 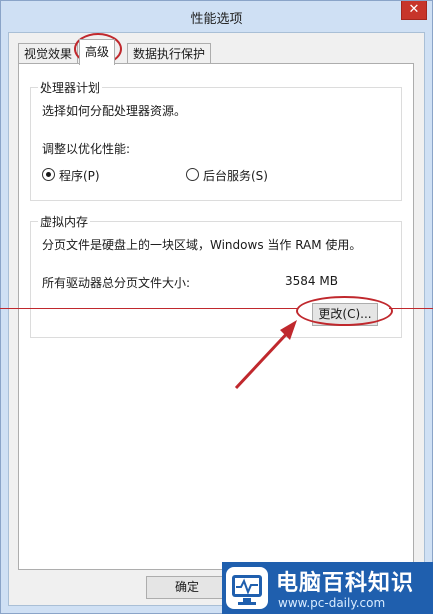 I want to click on watermark-banner: 电脑百科知识 www.pc-daily.com, so click(x=327, y=588).